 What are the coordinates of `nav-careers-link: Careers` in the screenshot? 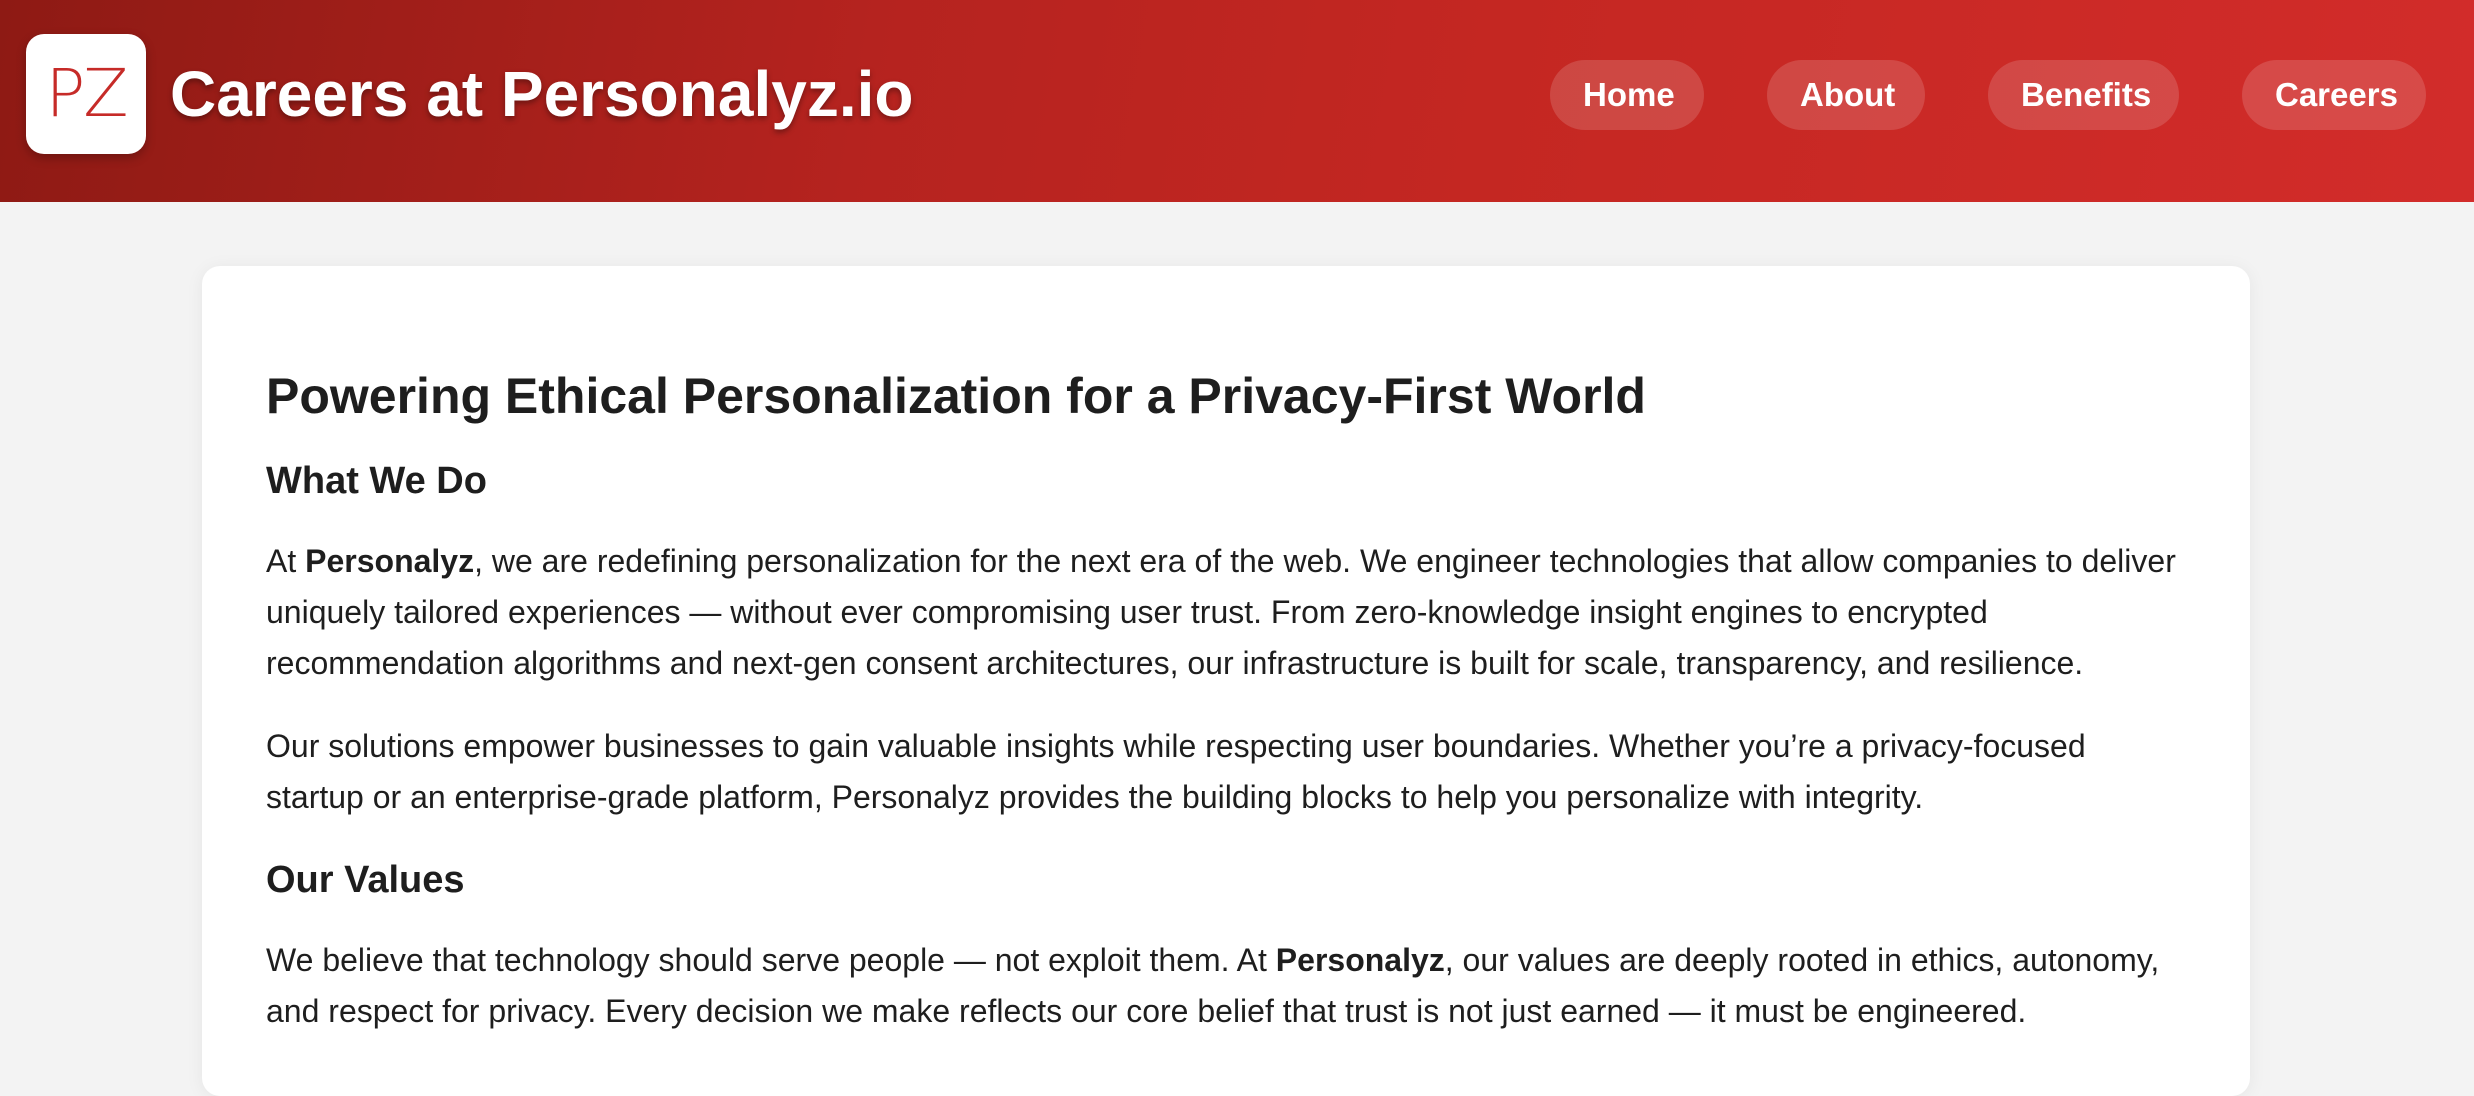 It's located at (2334, 95).